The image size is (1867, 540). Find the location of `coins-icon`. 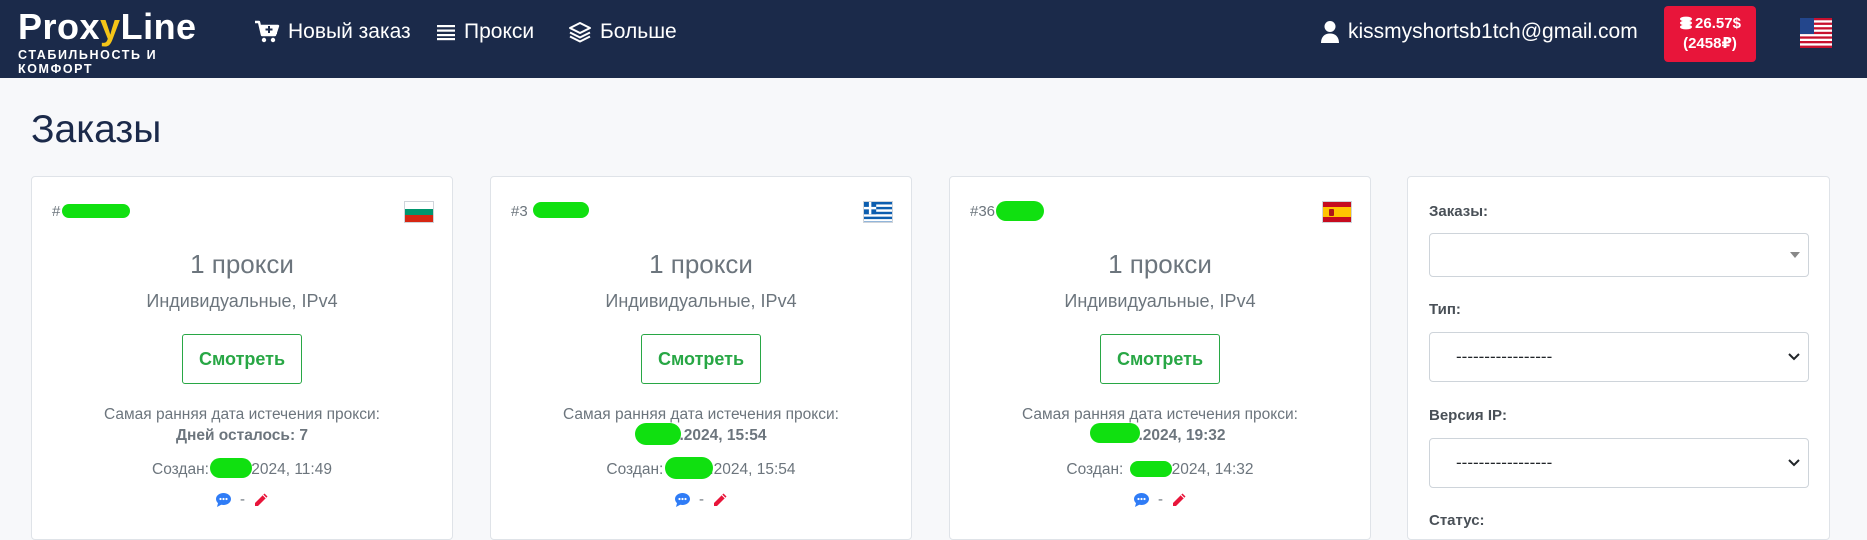

coins-icon is located at coordinates (1686, 23).